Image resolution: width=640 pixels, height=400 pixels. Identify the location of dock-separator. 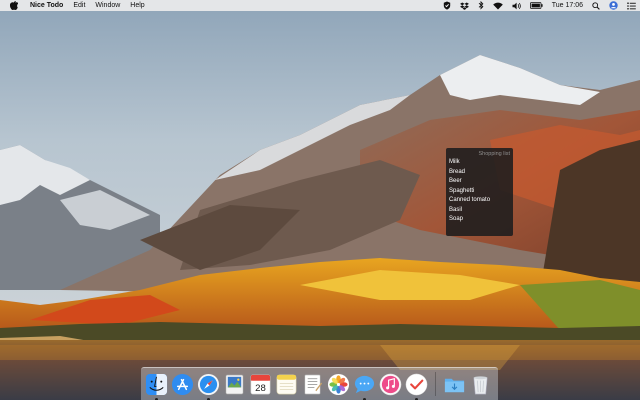
(435, 384).